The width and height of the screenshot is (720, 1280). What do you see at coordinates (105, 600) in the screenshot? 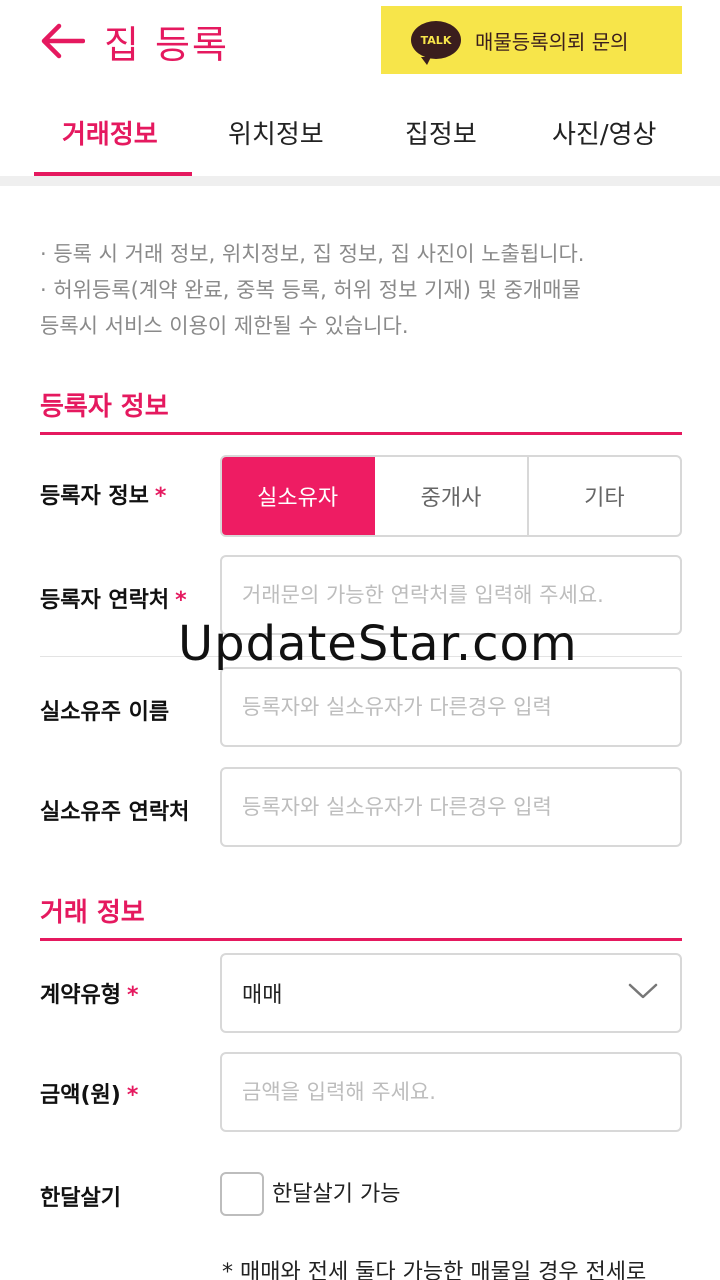
I see `registrant-contact-label-text: 등록자 연락처` at bounding box center [105, 600].